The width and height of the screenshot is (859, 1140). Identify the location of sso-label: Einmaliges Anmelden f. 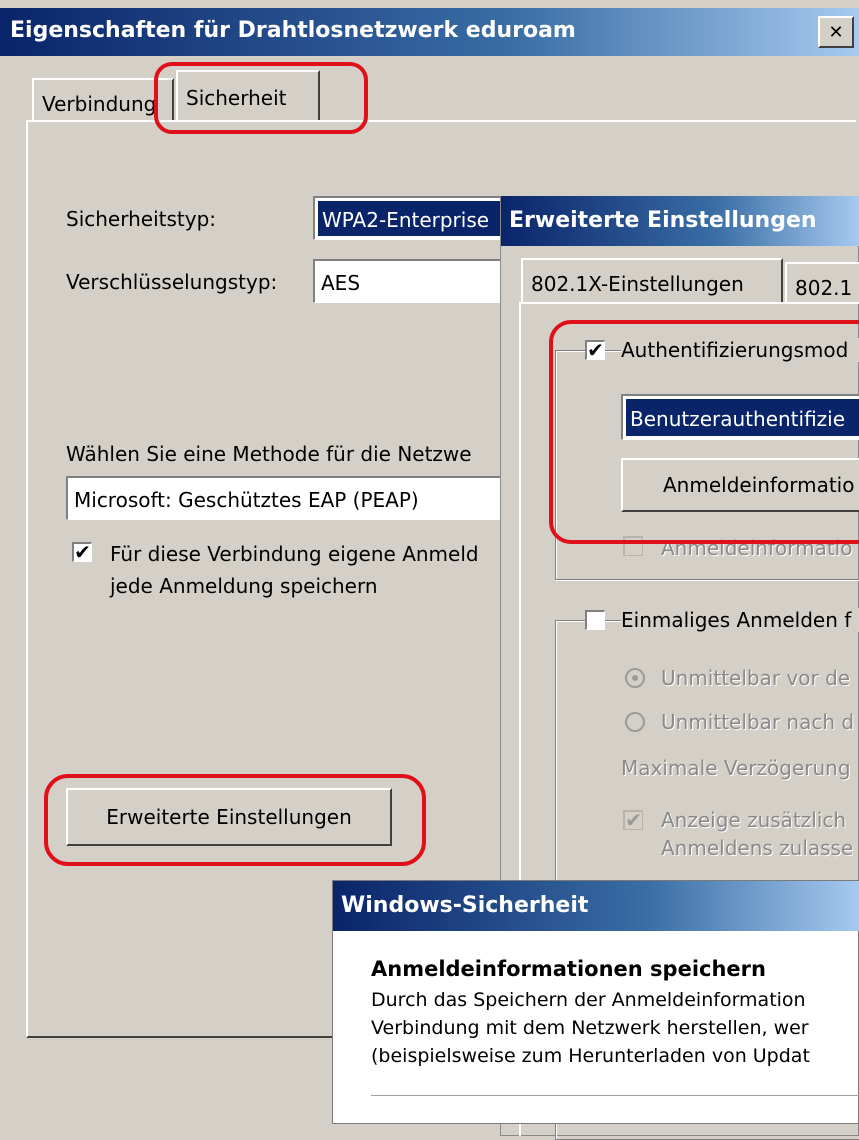
(740, 620).